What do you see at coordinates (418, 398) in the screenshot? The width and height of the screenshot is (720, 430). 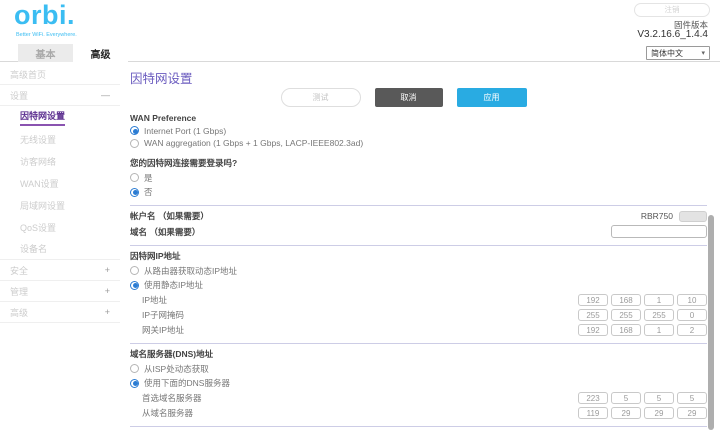 I see `primary-dns-row: 首选域名服务器` at bounding box center [418, 398].